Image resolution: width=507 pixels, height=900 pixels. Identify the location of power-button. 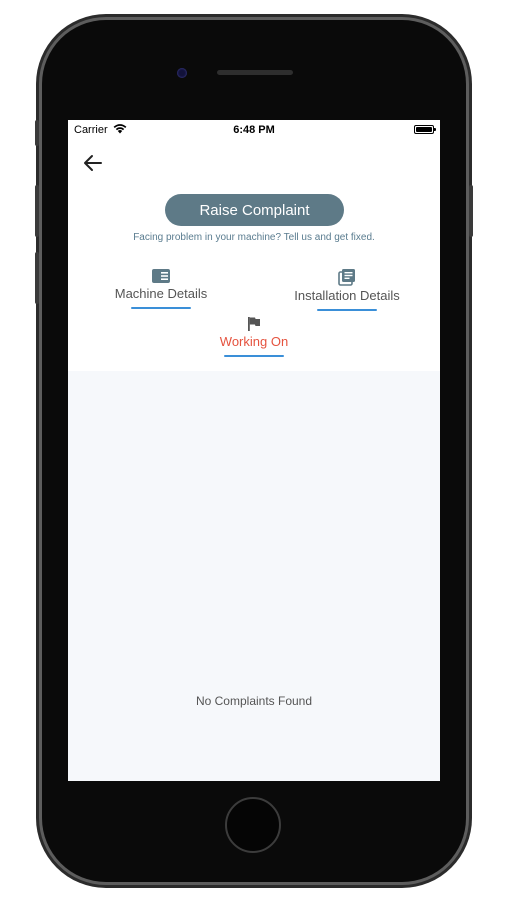
(471, 211).